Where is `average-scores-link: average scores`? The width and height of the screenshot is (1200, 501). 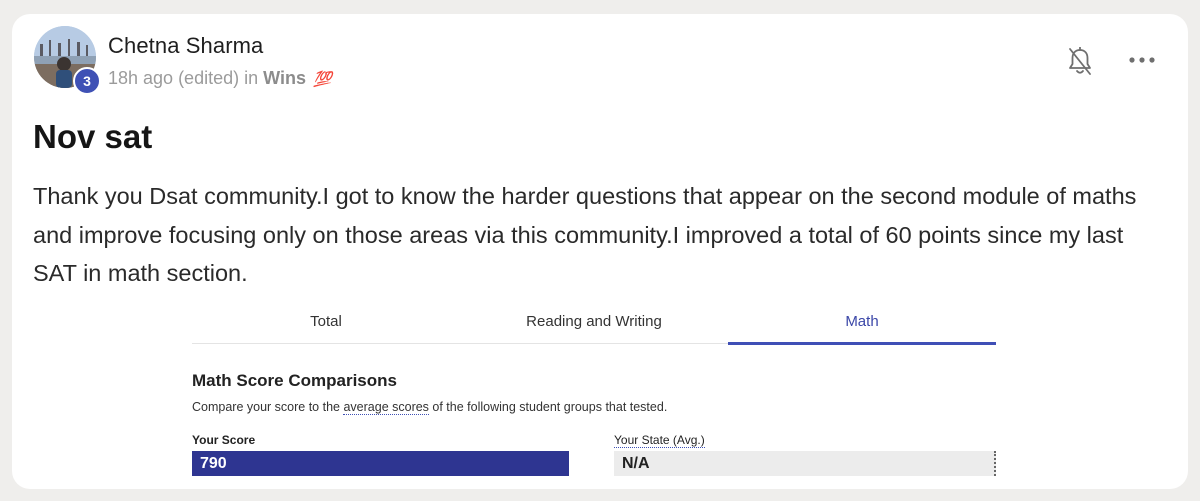
average-scores-link: average scores is located at coordinates (386, 407).